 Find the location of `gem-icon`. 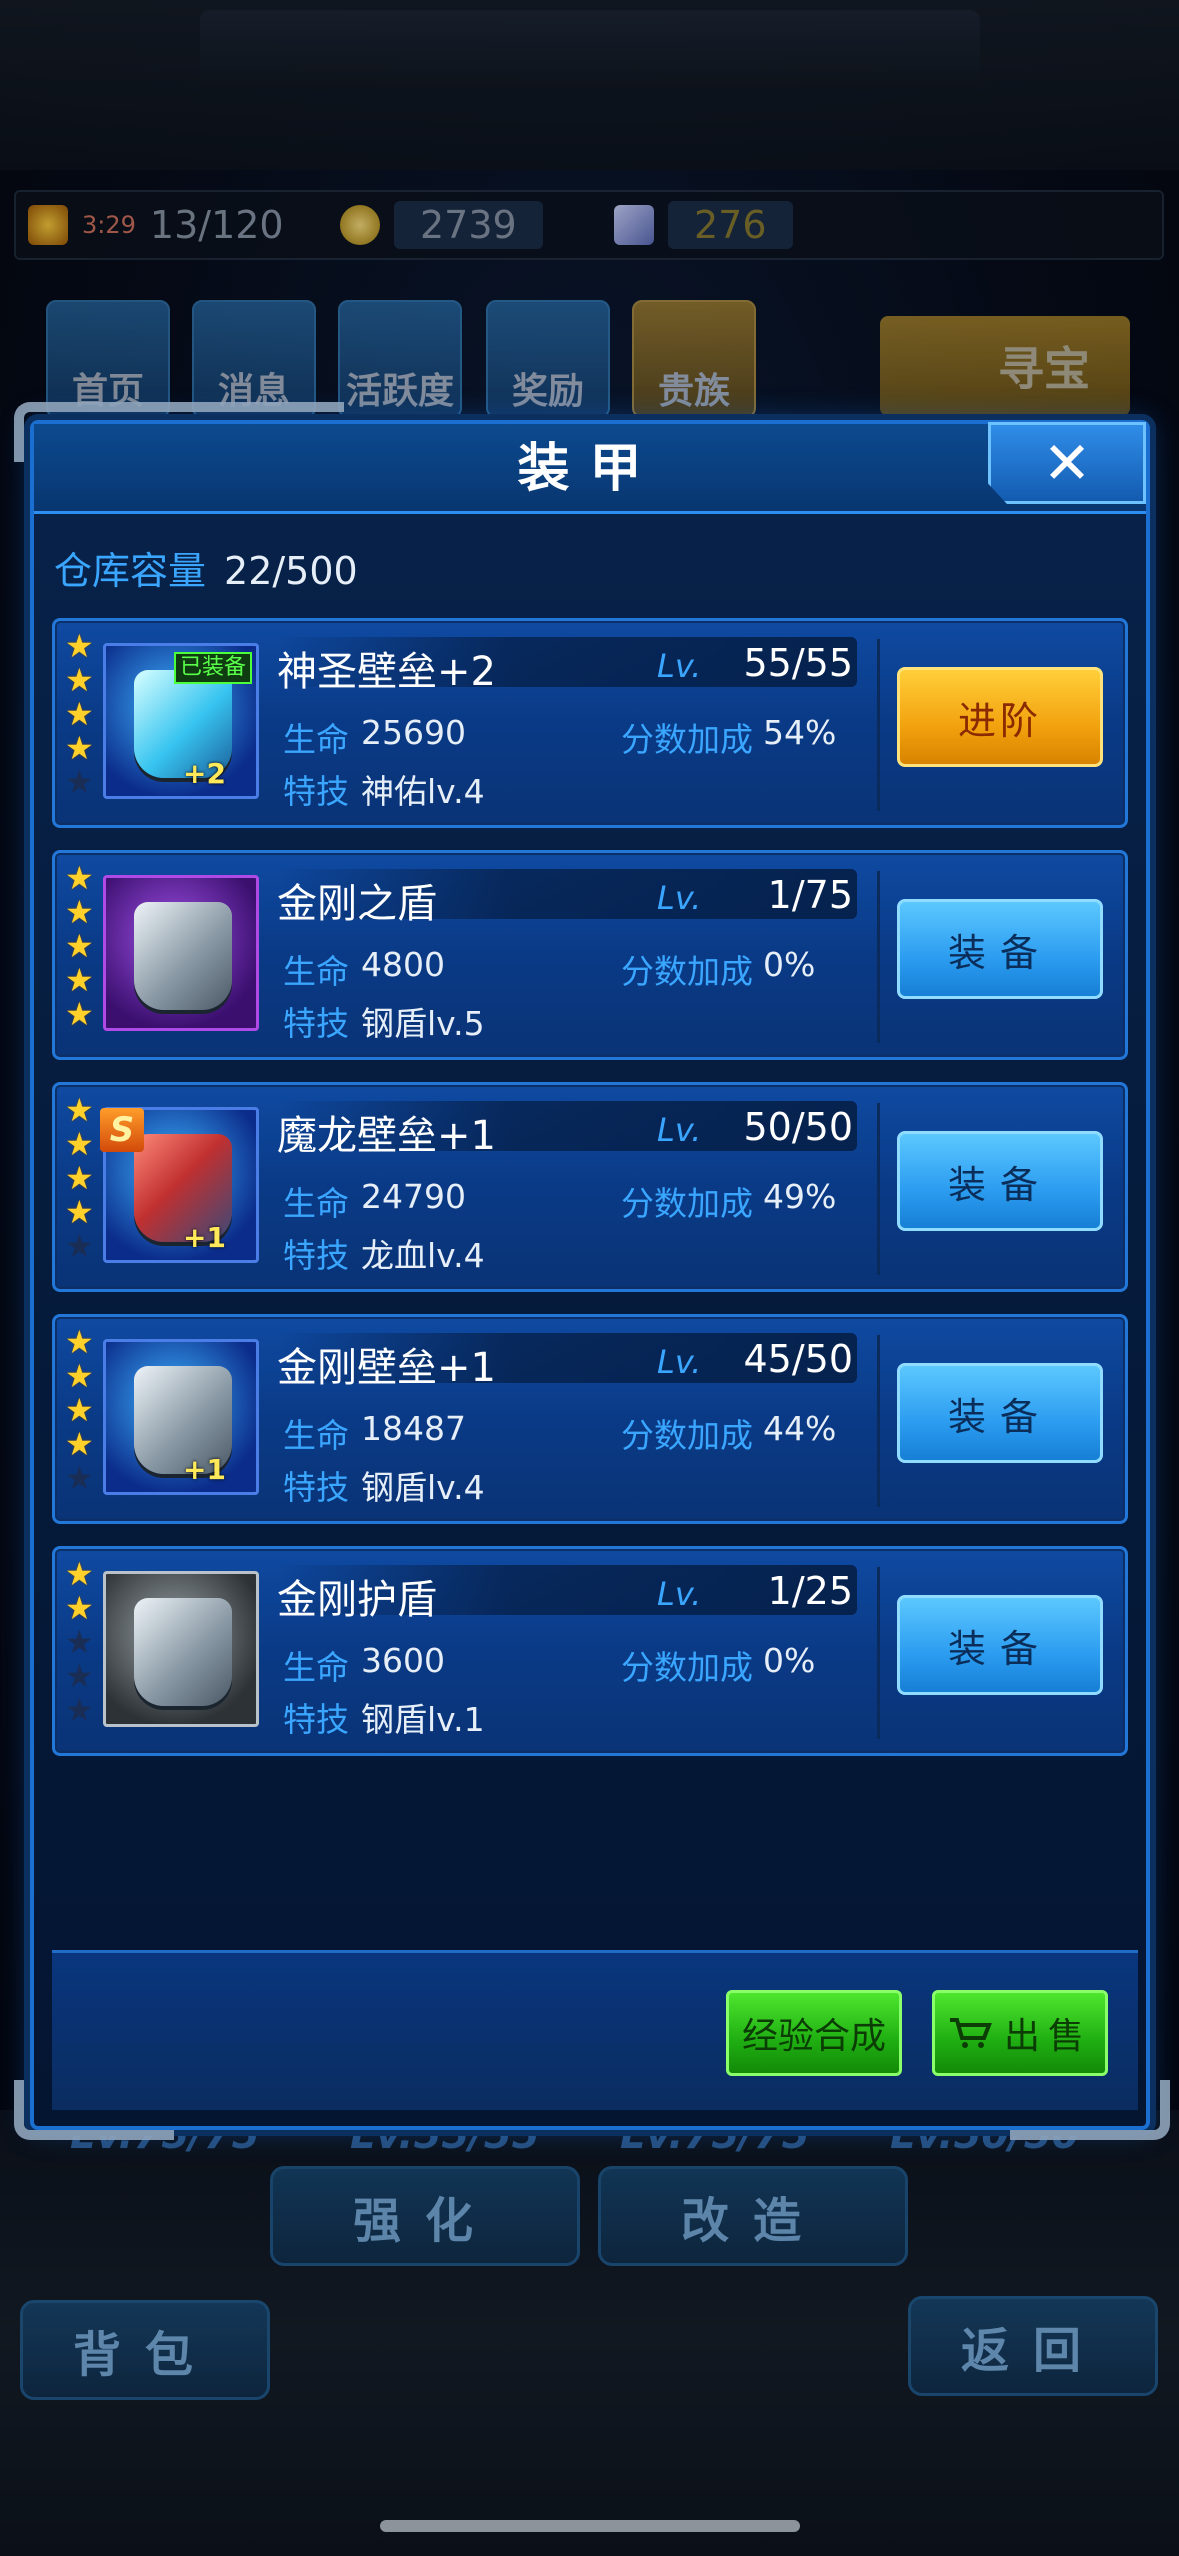

gem-icon is located at coordinates (634, 225).